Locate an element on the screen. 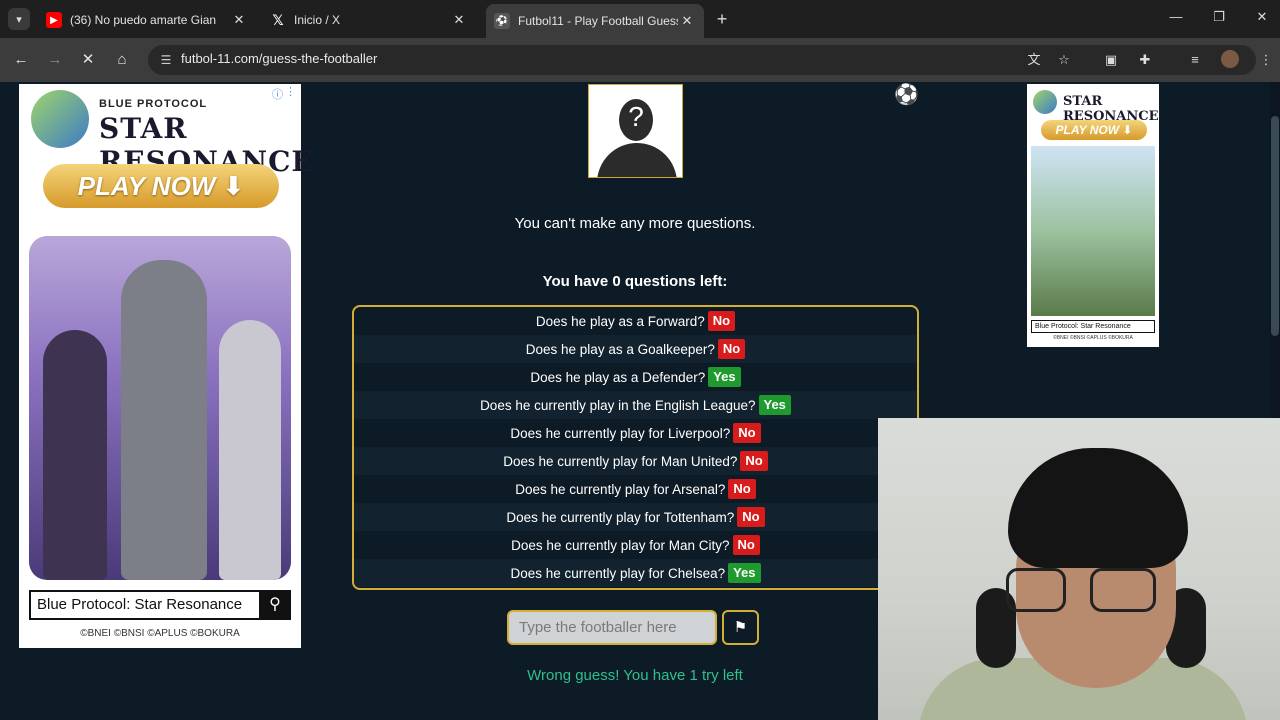 The width and height of the screenshot is (1280, 720). question-text: Does he currently play for Arsenal? is located at coordinates (620, 489).